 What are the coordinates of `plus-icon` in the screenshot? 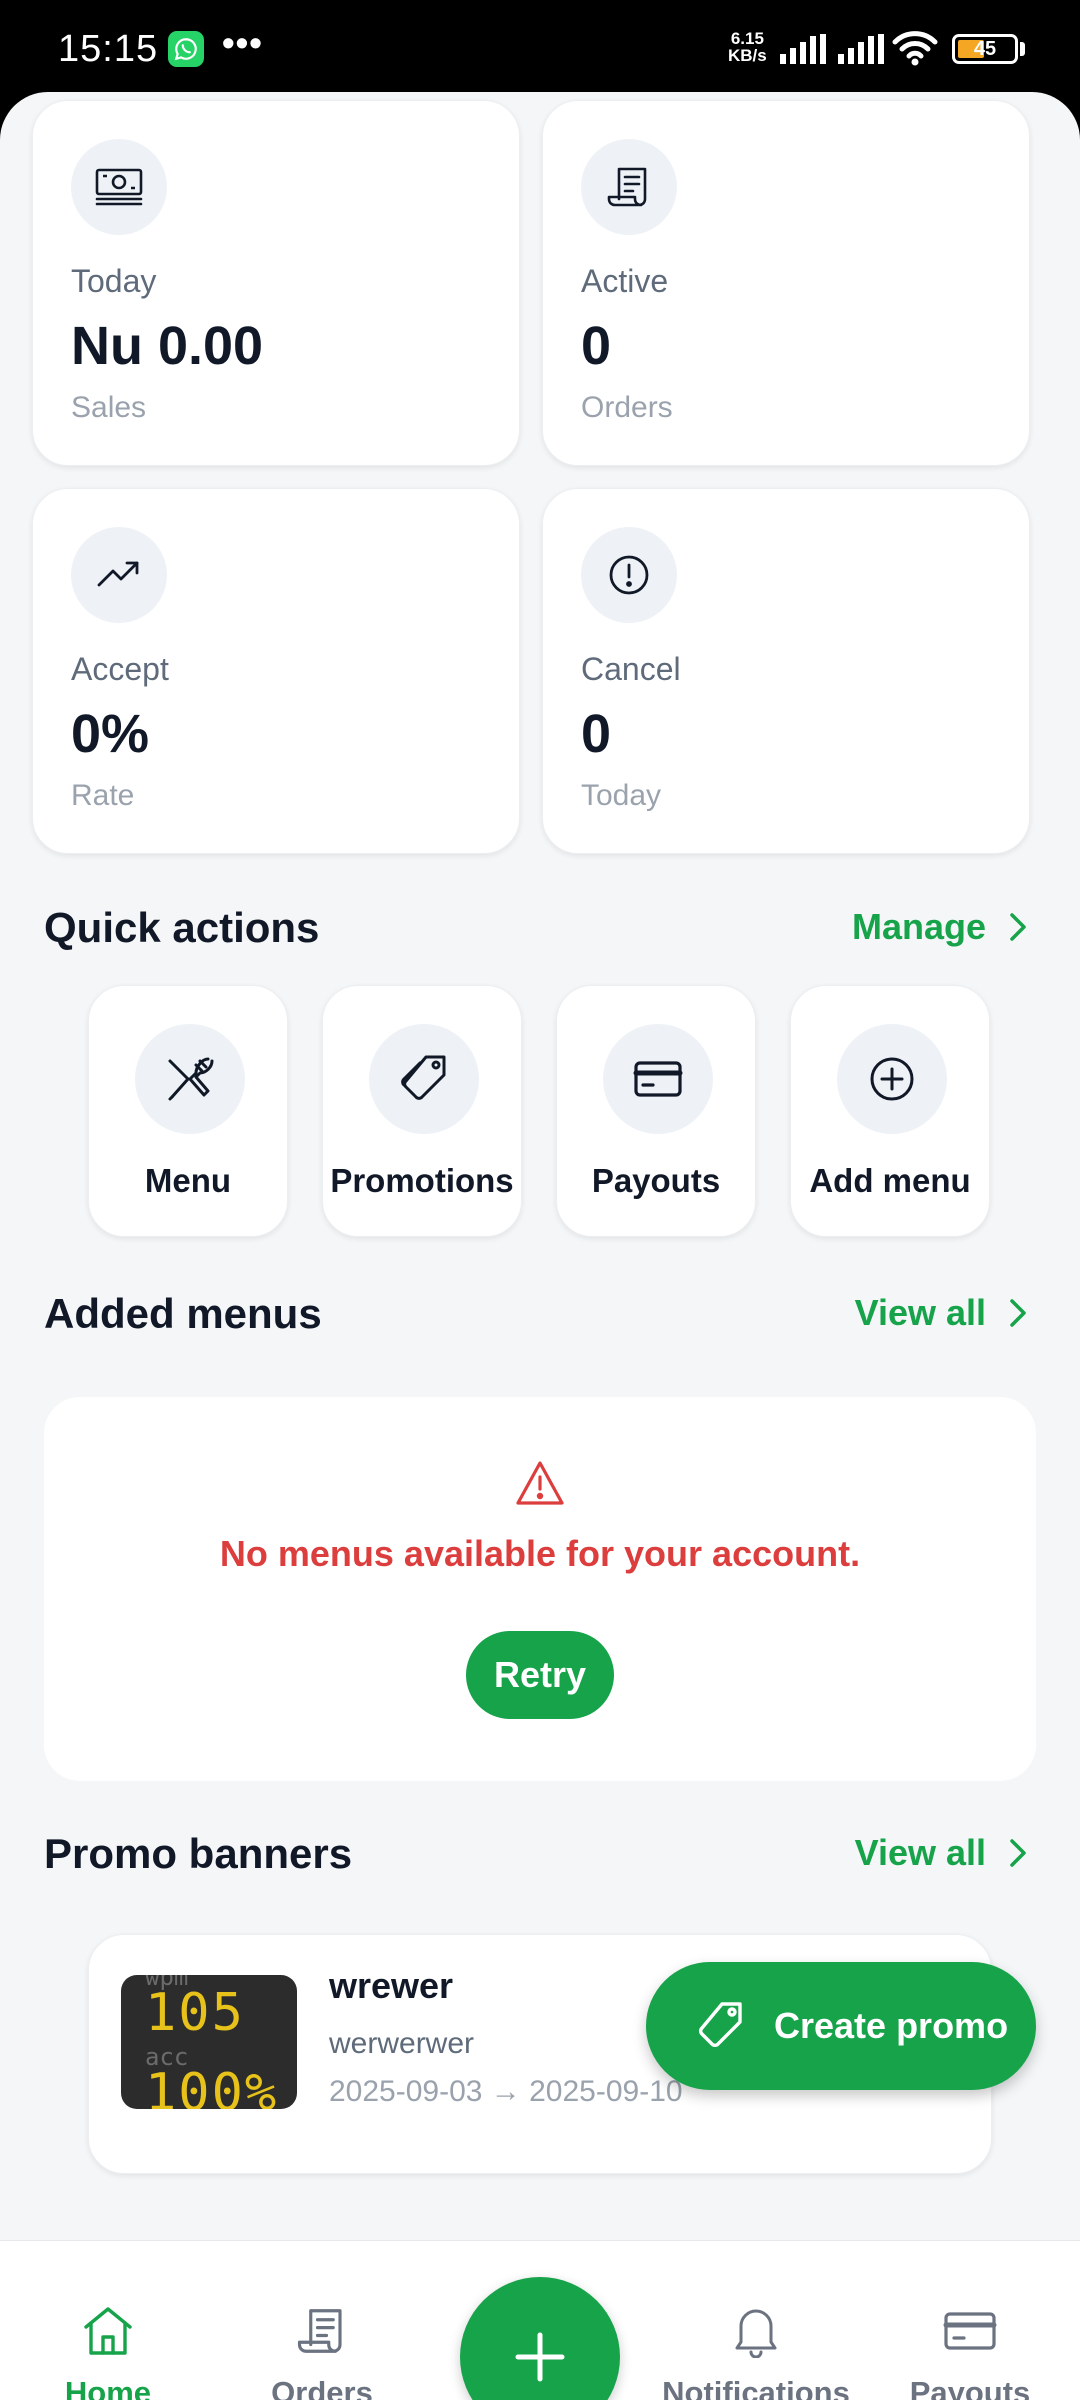 It's located at (540, 2357).